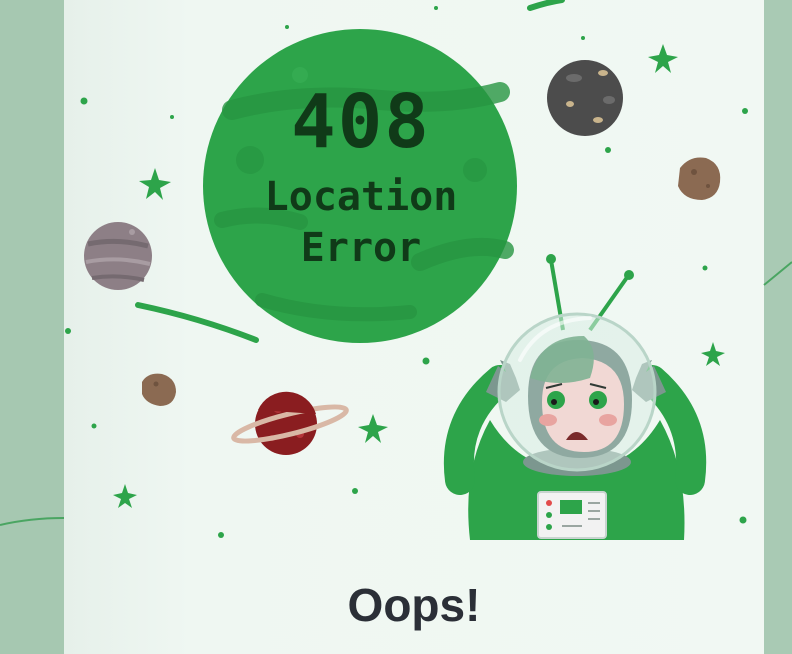 The image size is (792, 654). Describe the element at coordinates (546, 5) in the screenshot. I see `comet-streak-top` at that location.